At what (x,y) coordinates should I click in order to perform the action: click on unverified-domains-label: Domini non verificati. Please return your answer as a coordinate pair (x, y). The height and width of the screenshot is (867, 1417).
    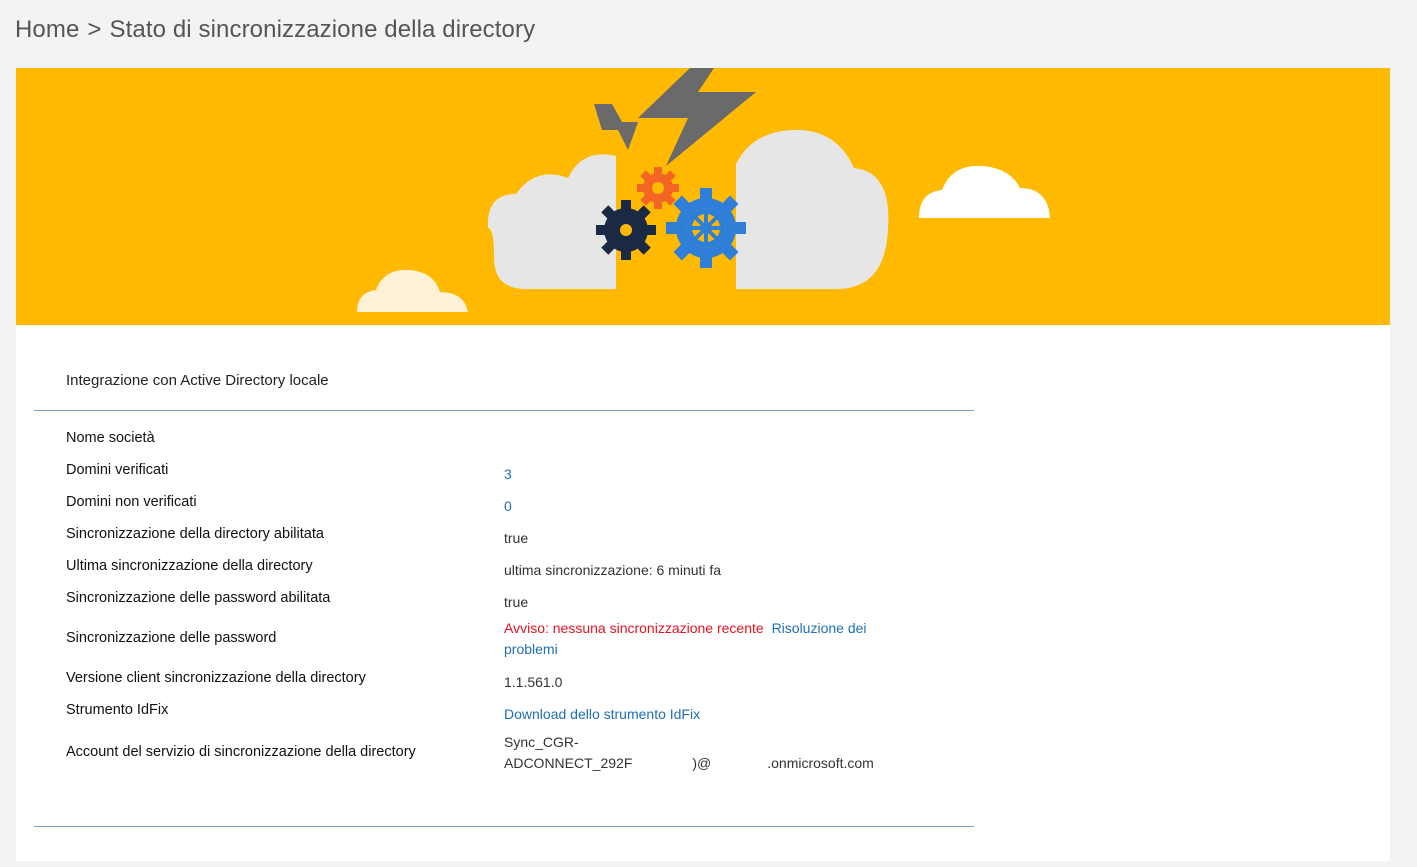
    Looking at the image, I should click on (131, 502).